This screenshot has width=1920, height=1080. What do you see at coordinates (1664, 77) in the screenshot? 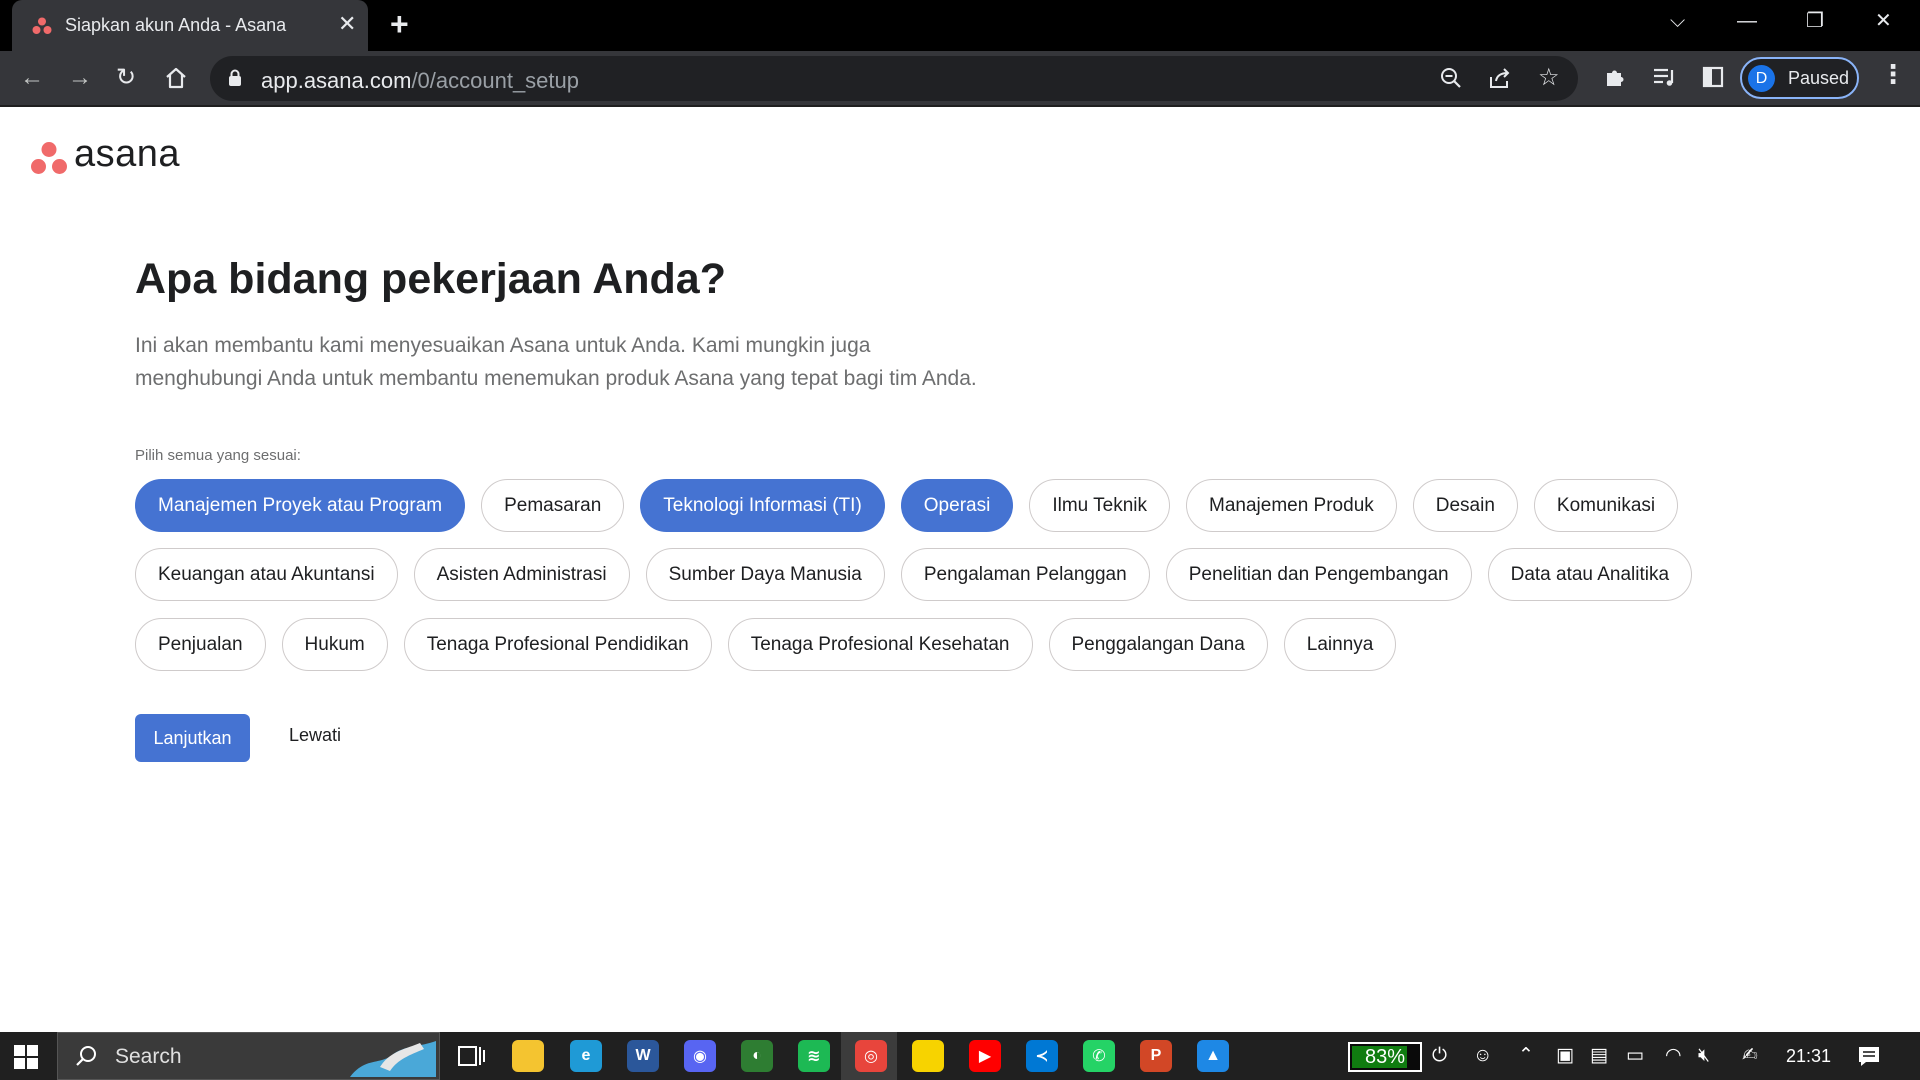
I see `media-queue-icon` at bounding box center [1664, 77].